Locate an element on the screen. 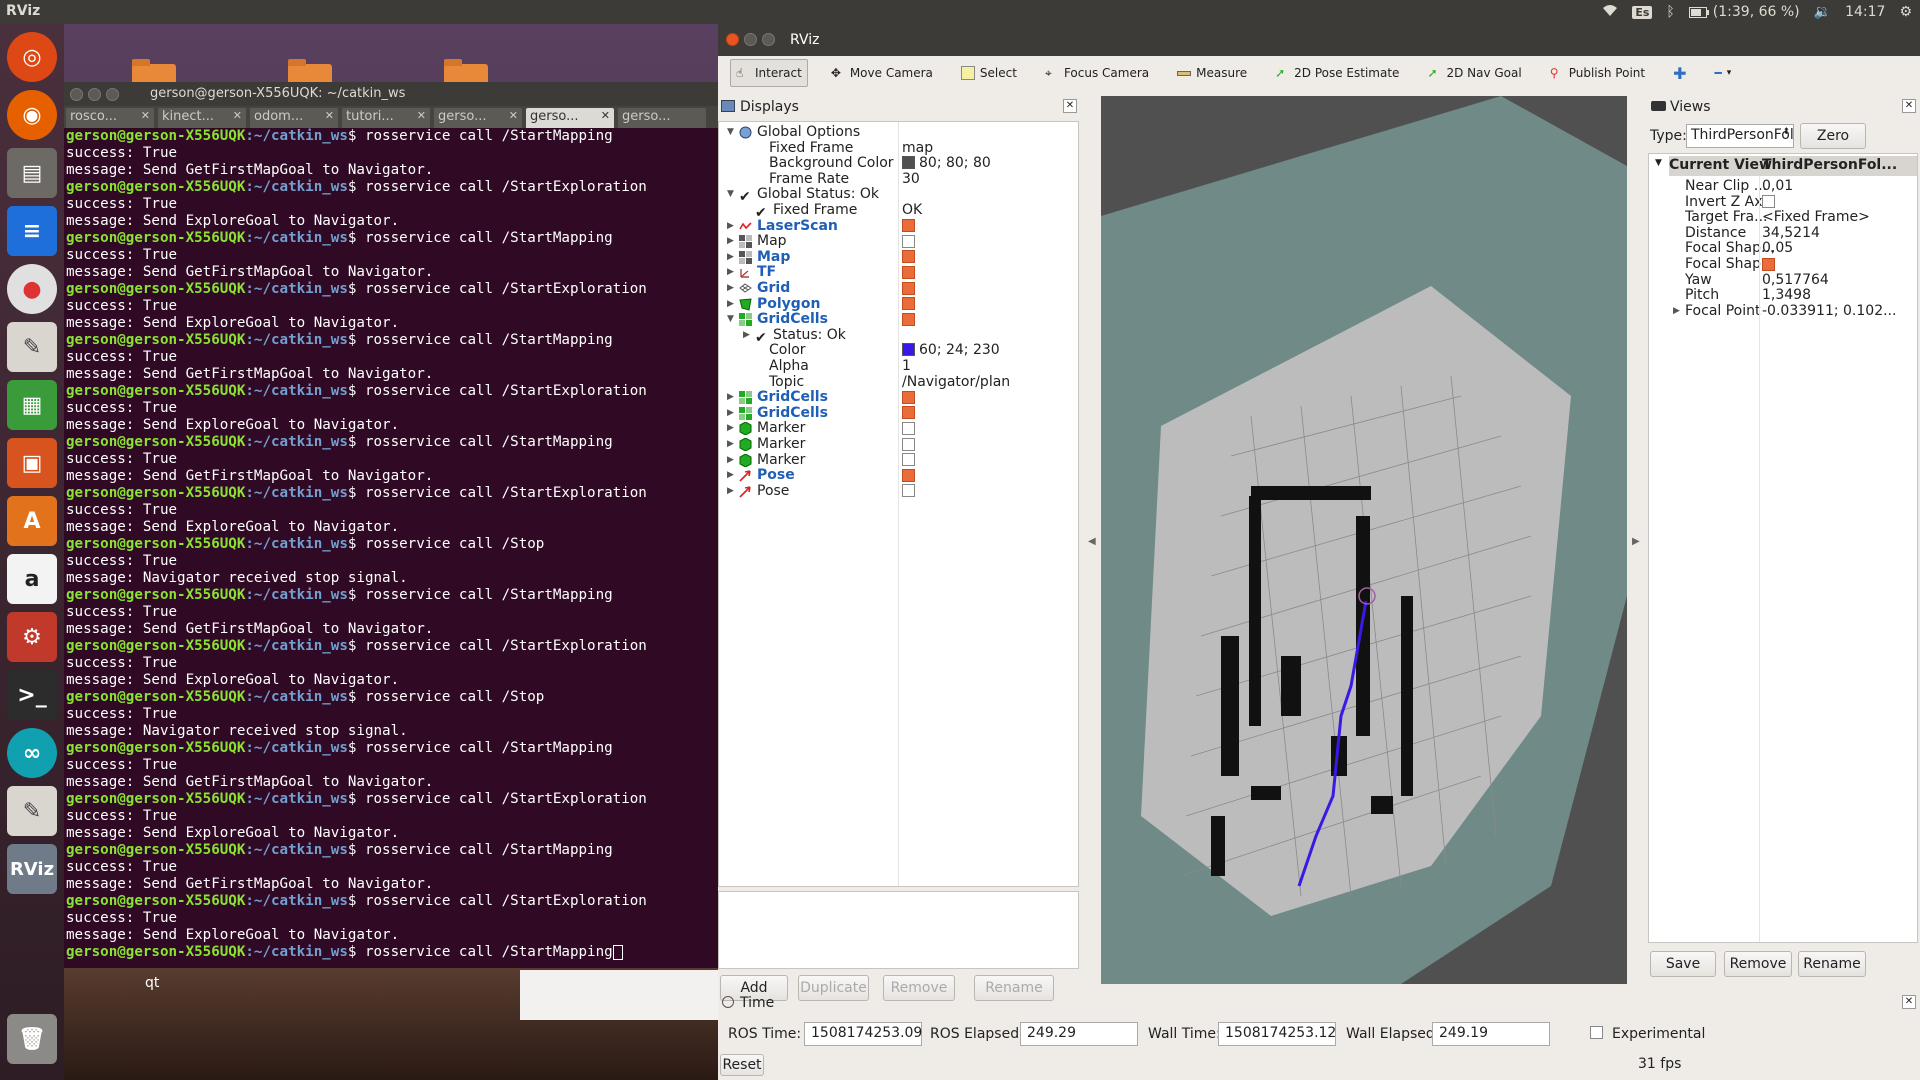 The image size is (1920, 1080). tab-terminal-3: odom... ✕ is located at coordinates (294, 118).